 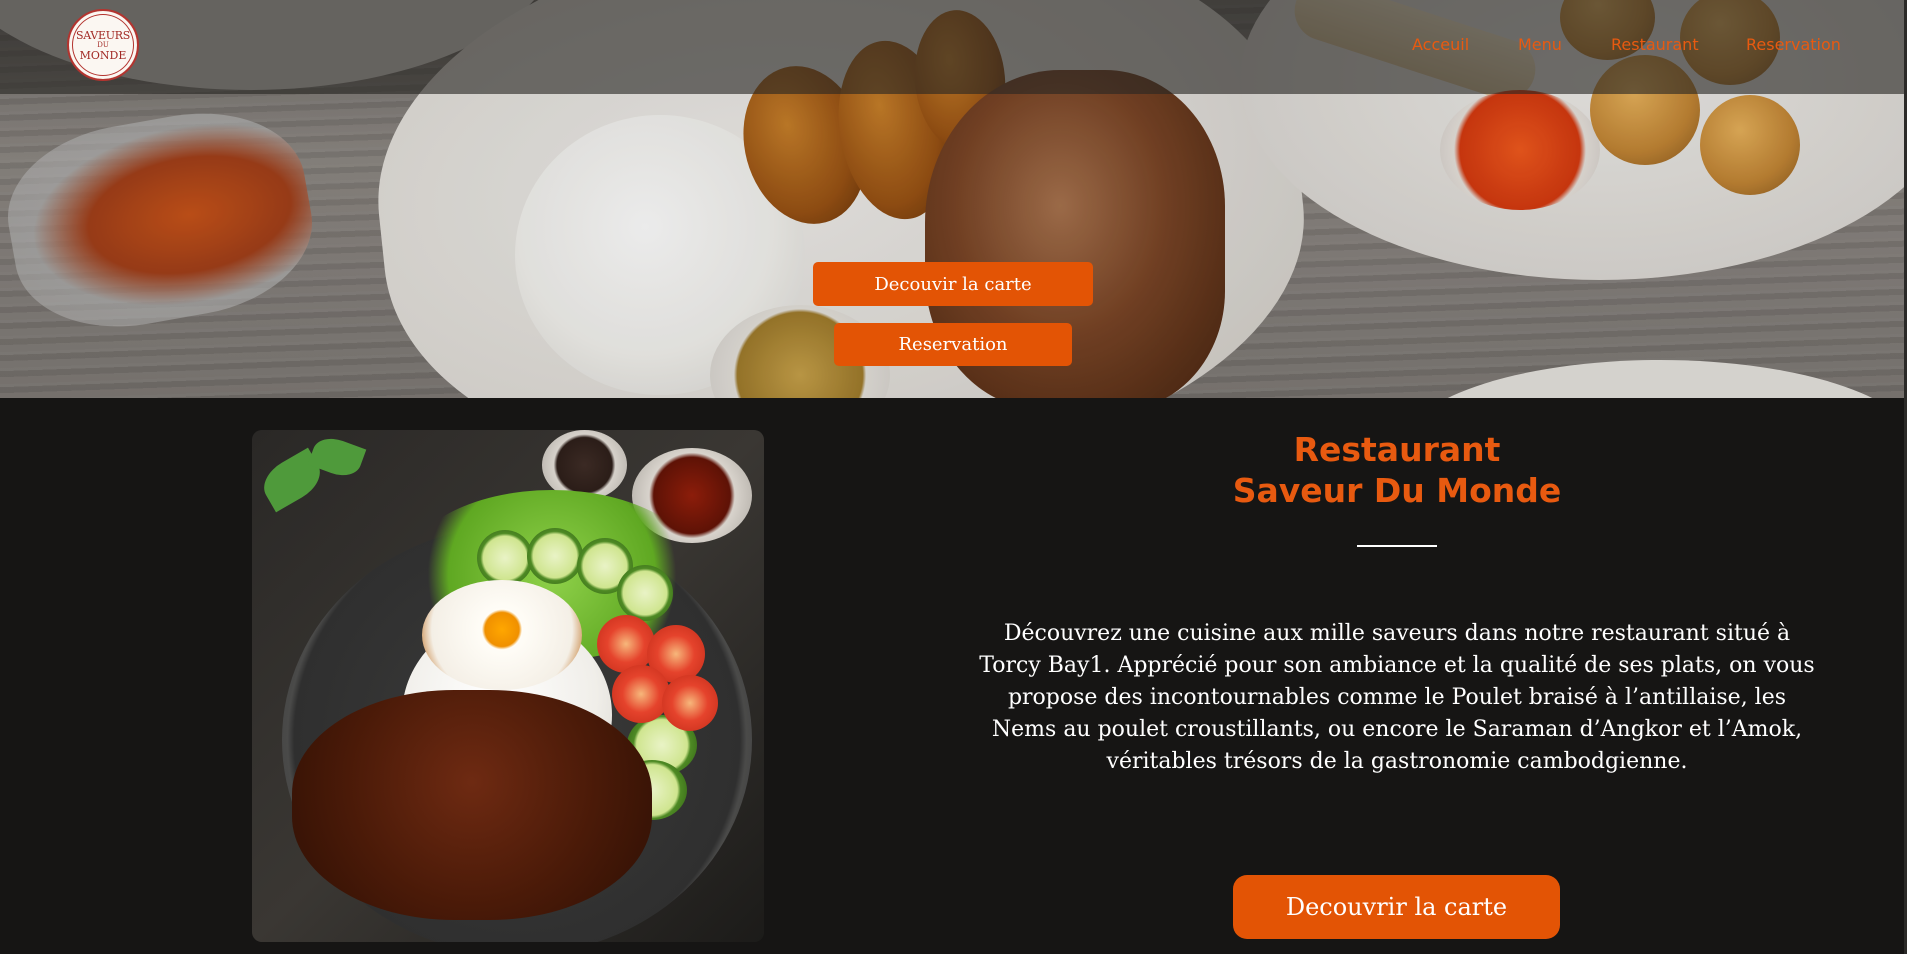 I want to click on main-nav: Acceuil Menu Restaurant Reservation, so click(x=953, y=46).